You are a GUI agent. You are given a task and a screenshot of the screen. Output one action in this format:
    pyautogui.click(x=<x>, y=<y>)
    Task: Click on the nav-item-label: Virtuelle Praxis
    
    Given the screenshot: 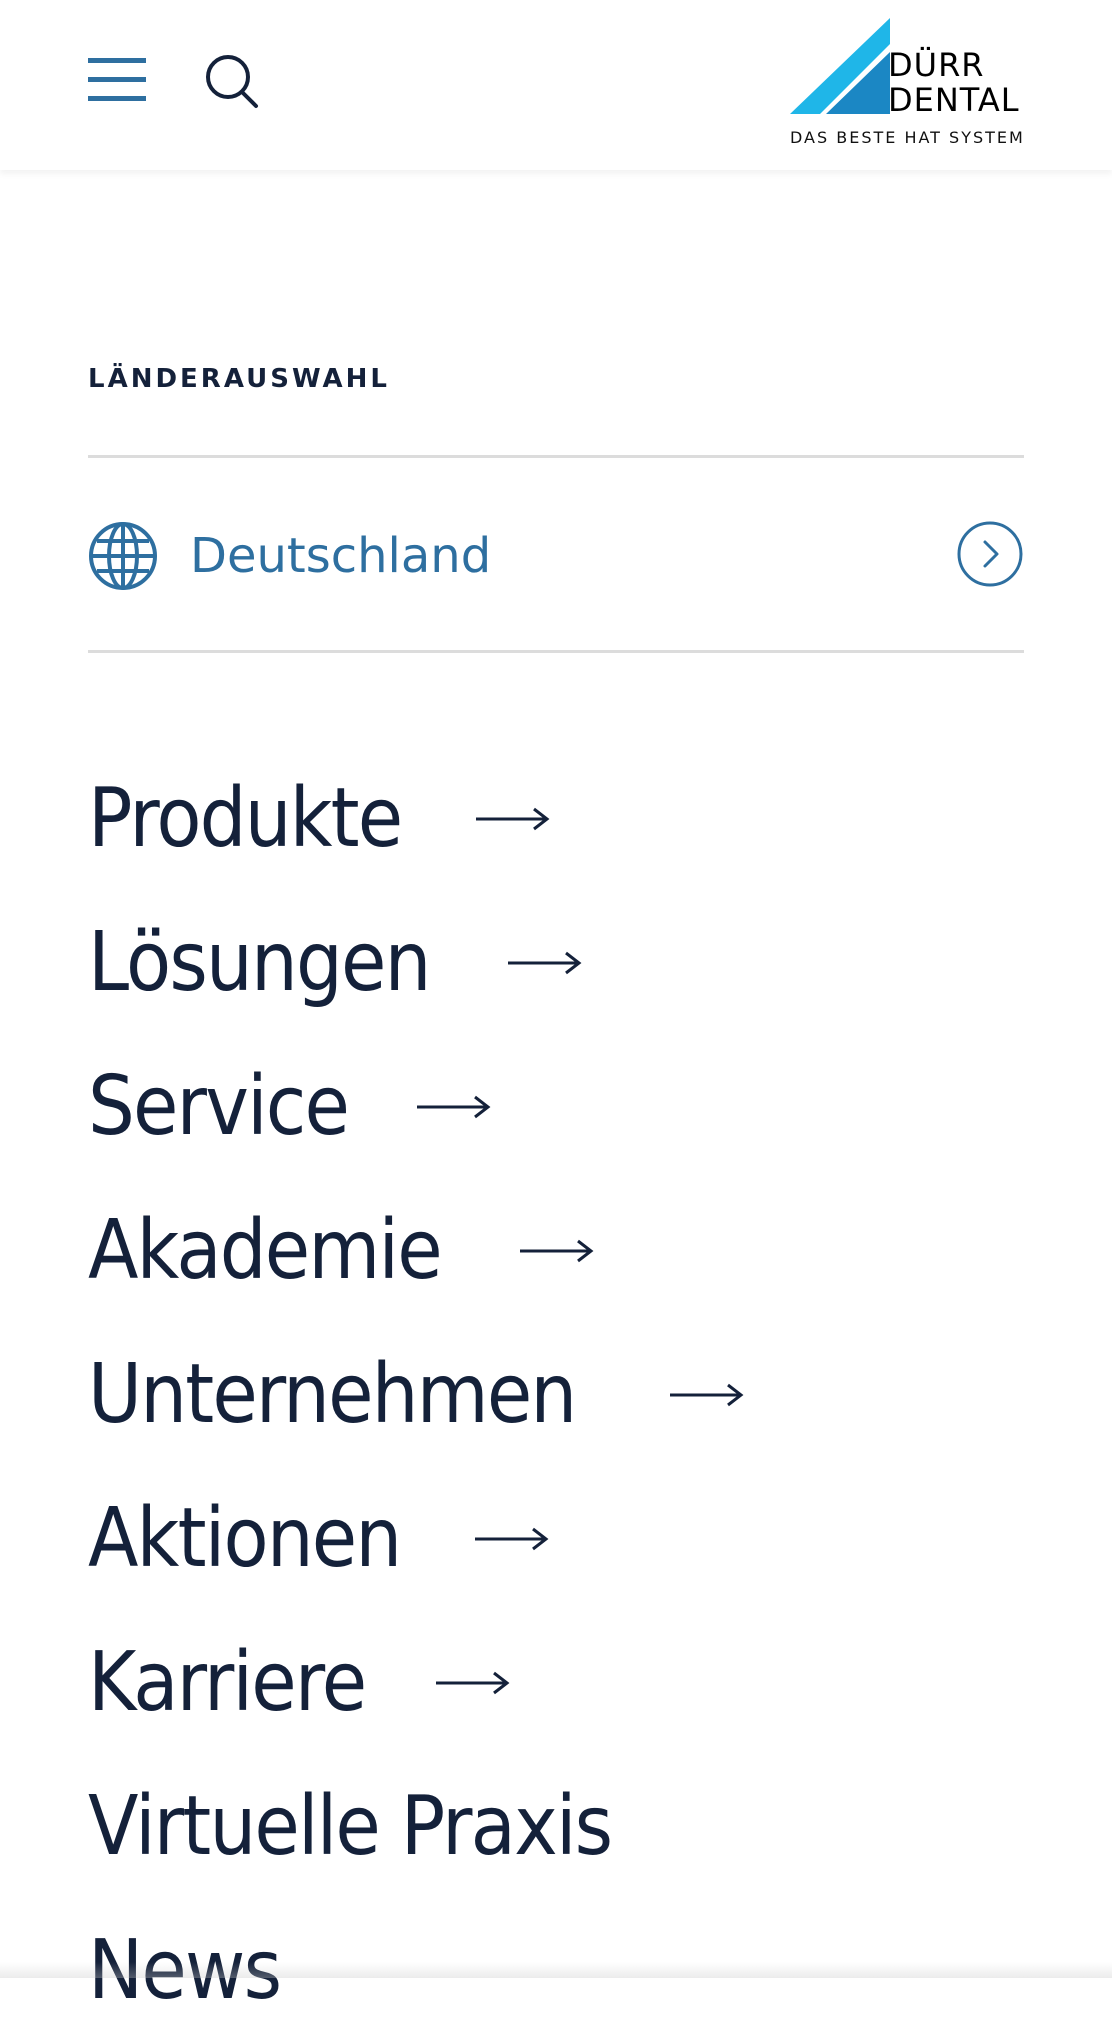 What is the action you would take?
    pyautogui.click(x=350, y=1826)
    